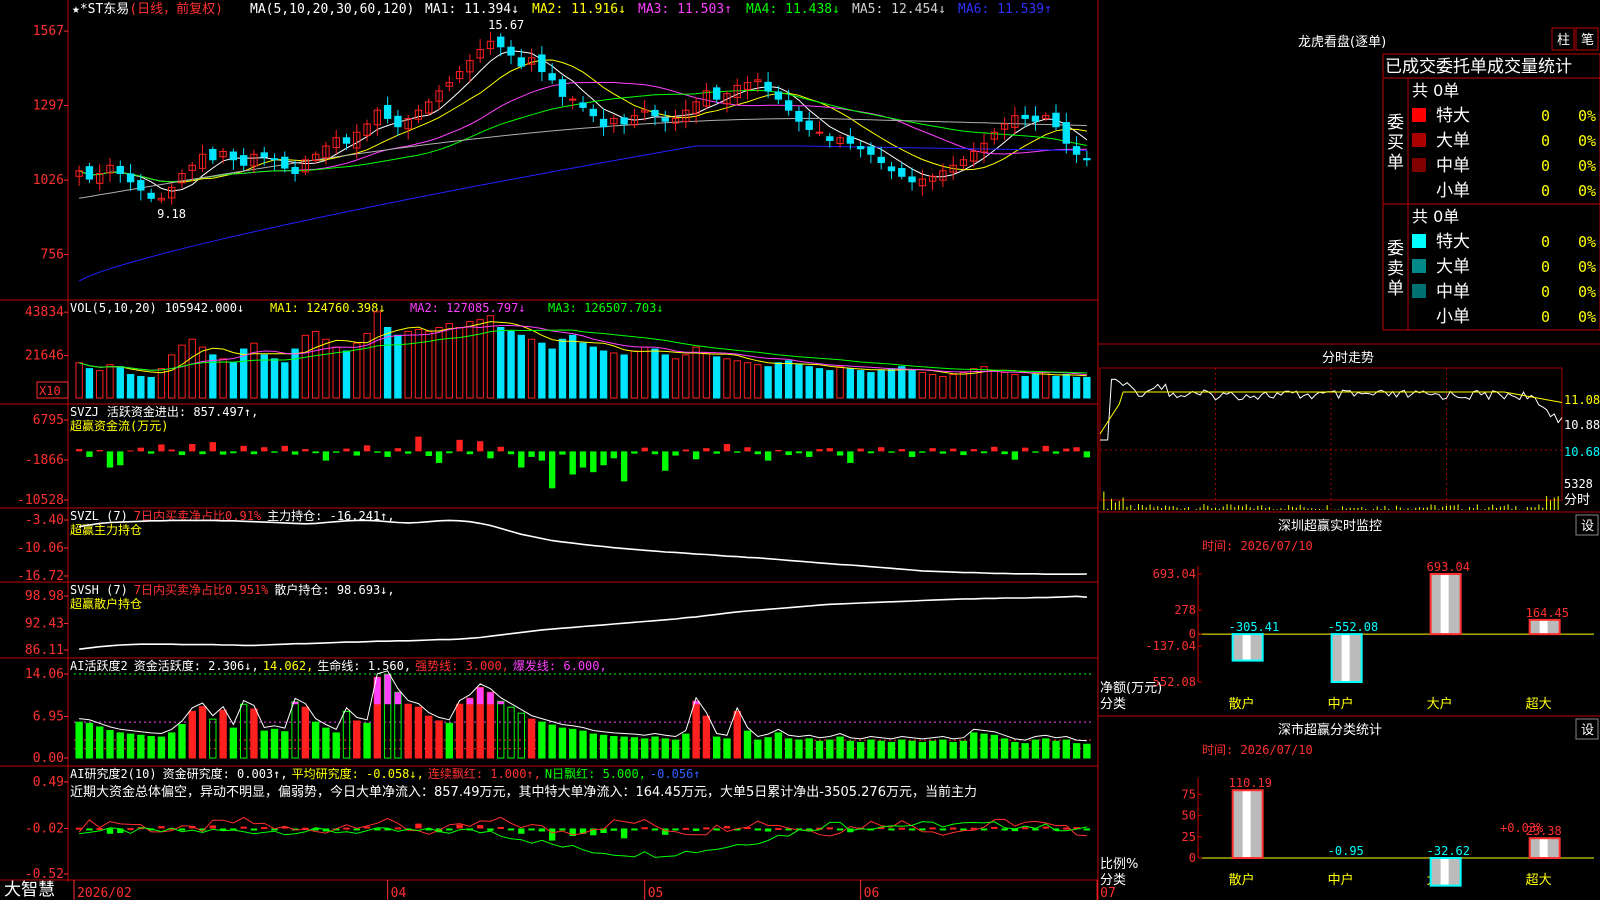 This screenshot has height=900, width=1600. Describe the element at coordinates (583, 837) in the screenshot. I see `ai-research-chart` at that location.